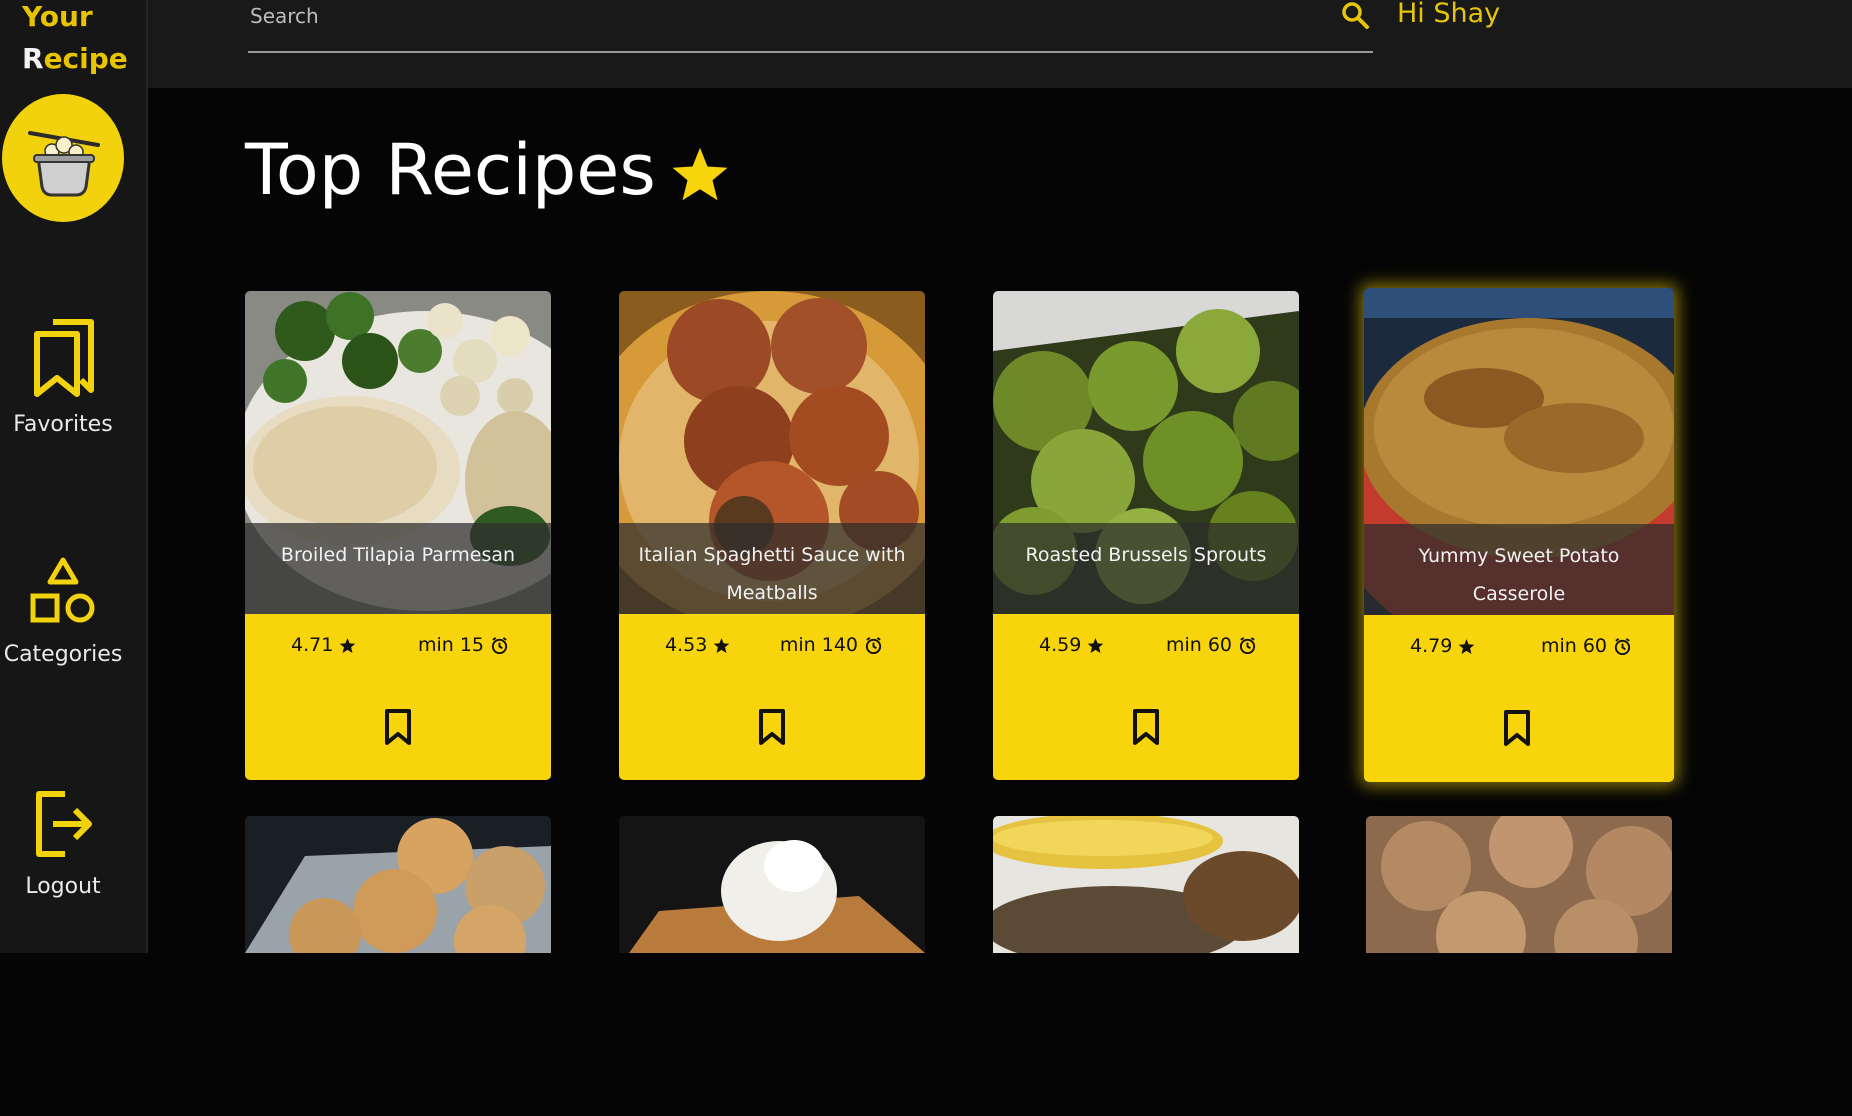  I want to click on recipe-title: Yummy Sweet Potato Casserole, so click(1519, 569).